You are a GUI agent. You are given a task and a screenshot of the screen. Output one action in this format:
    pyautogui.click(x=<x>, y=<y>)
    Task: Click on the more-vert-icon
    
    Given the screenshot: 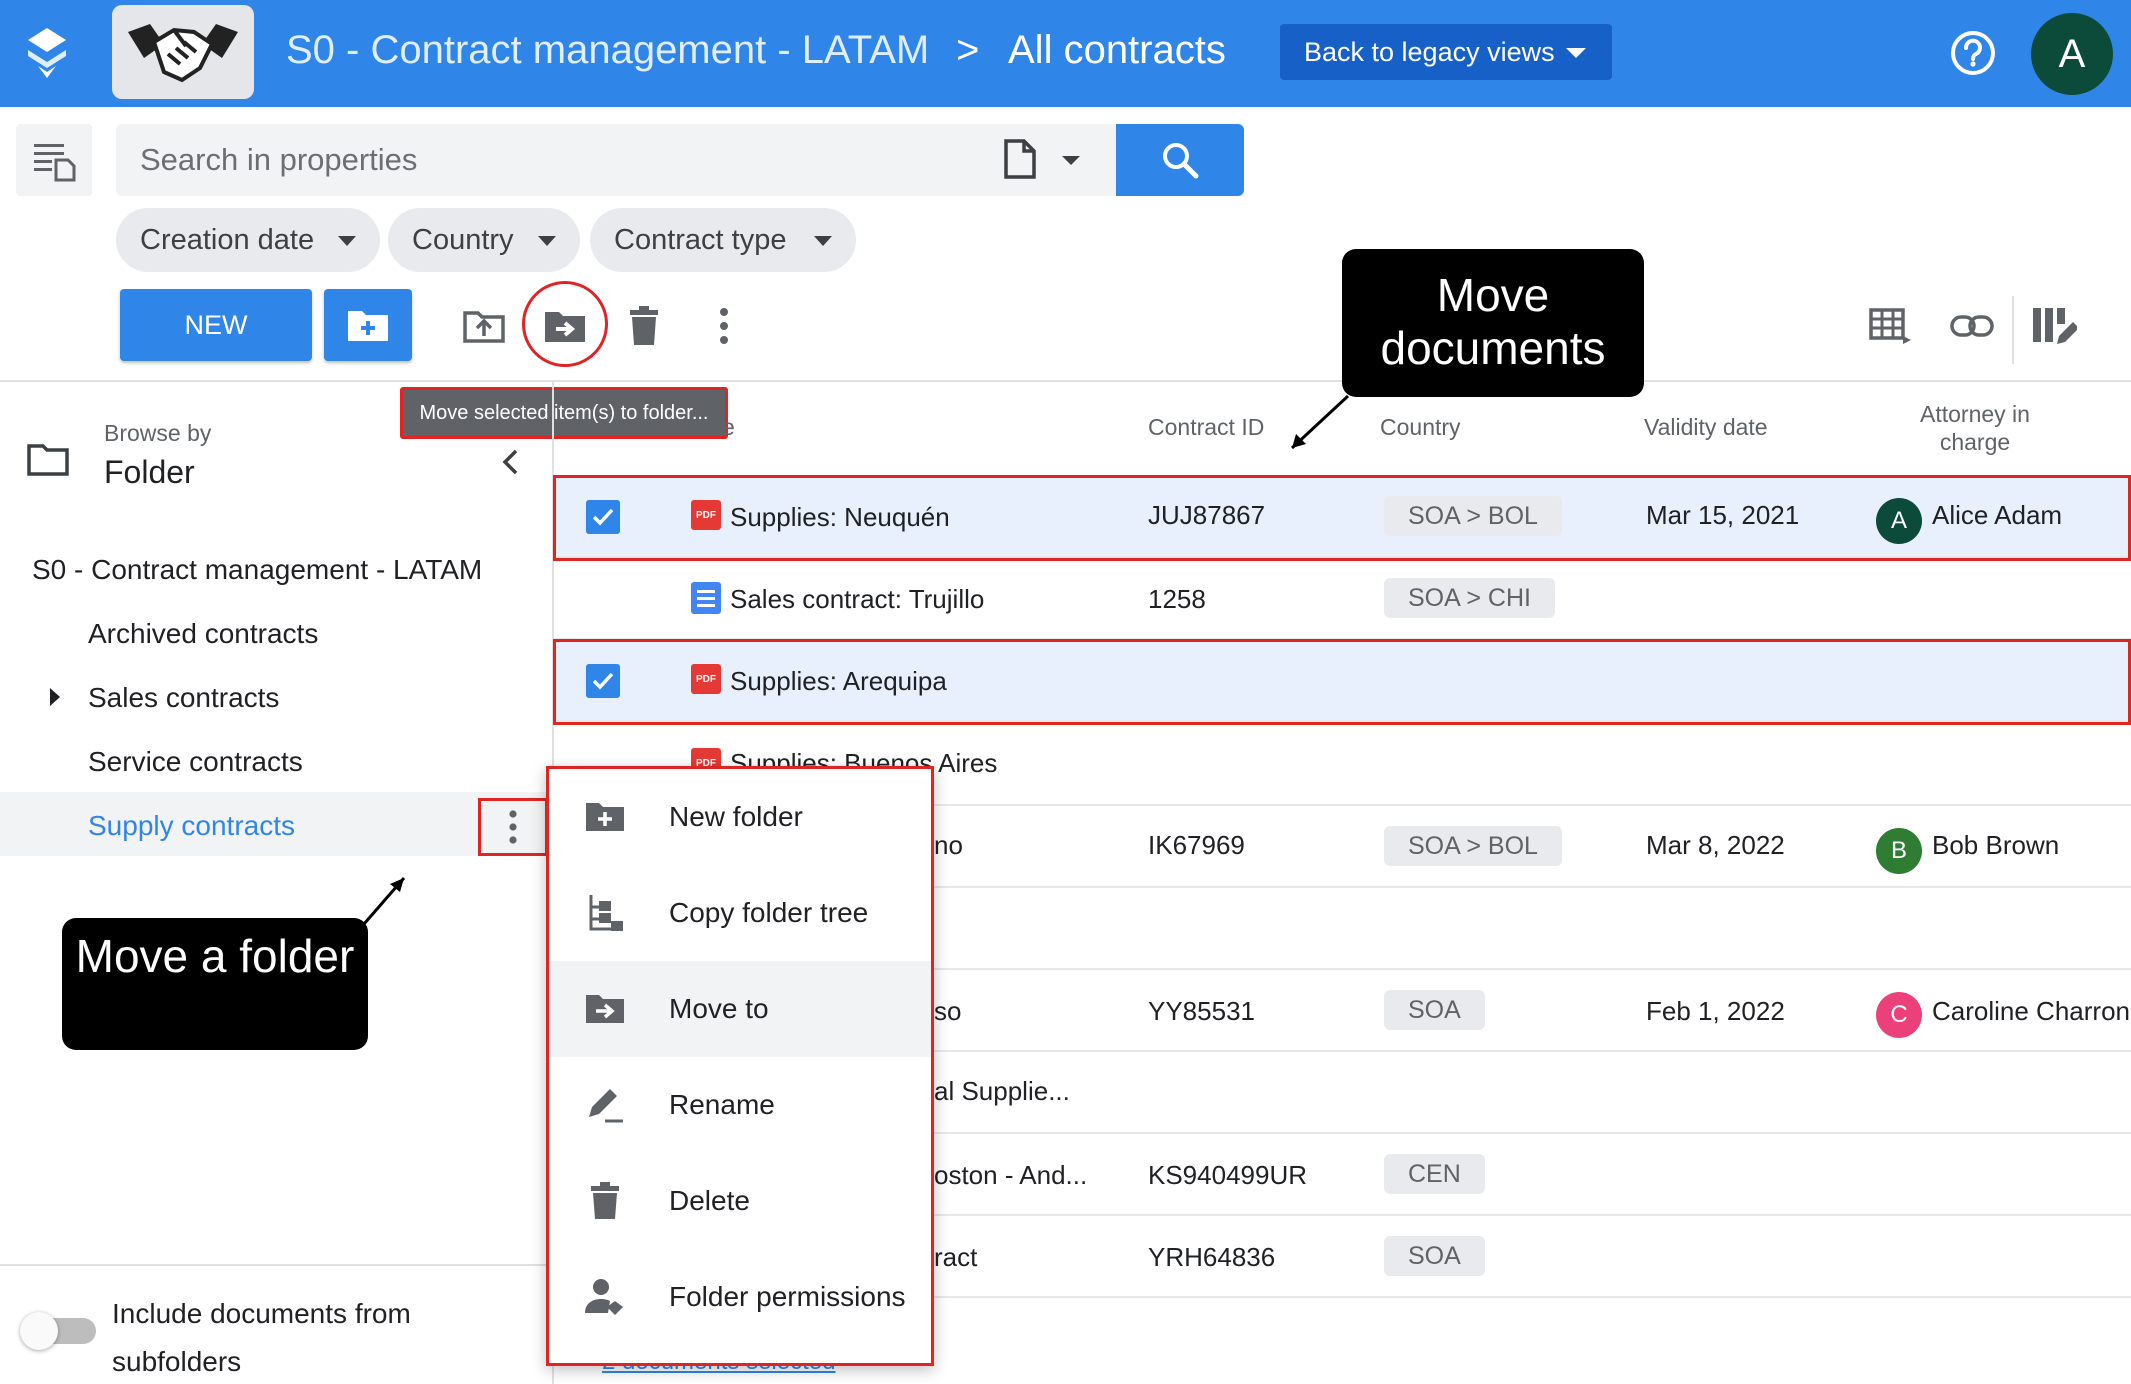 What is the action you would take?
    pyautogui.click(x=513, y=827)
    